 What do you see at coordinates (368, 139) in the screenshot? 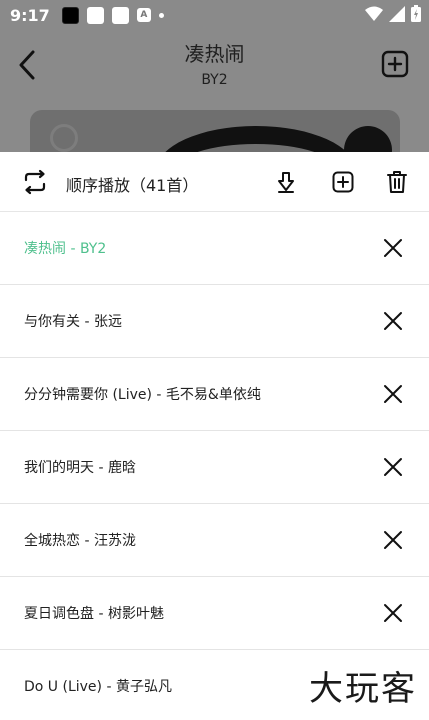
I see `speaker-knob` at bounding box center [368, 139].